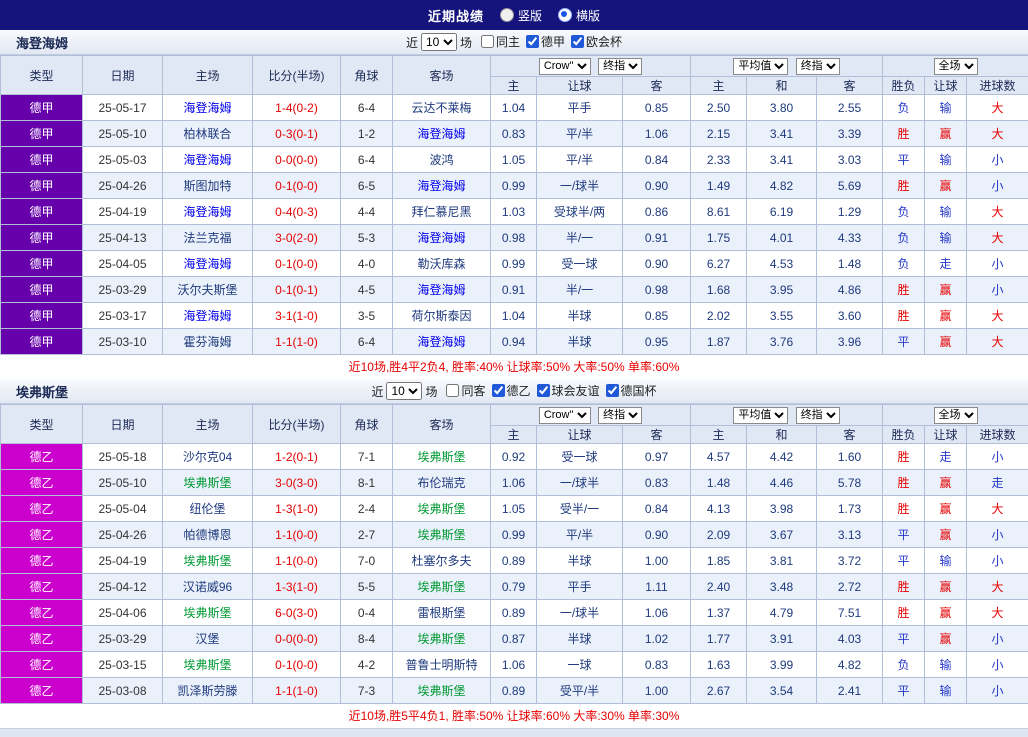  Describe the element at coordinates (442, 561) in the screenshot. I see `away-team-link: 杜塞尔多夫` at that location.